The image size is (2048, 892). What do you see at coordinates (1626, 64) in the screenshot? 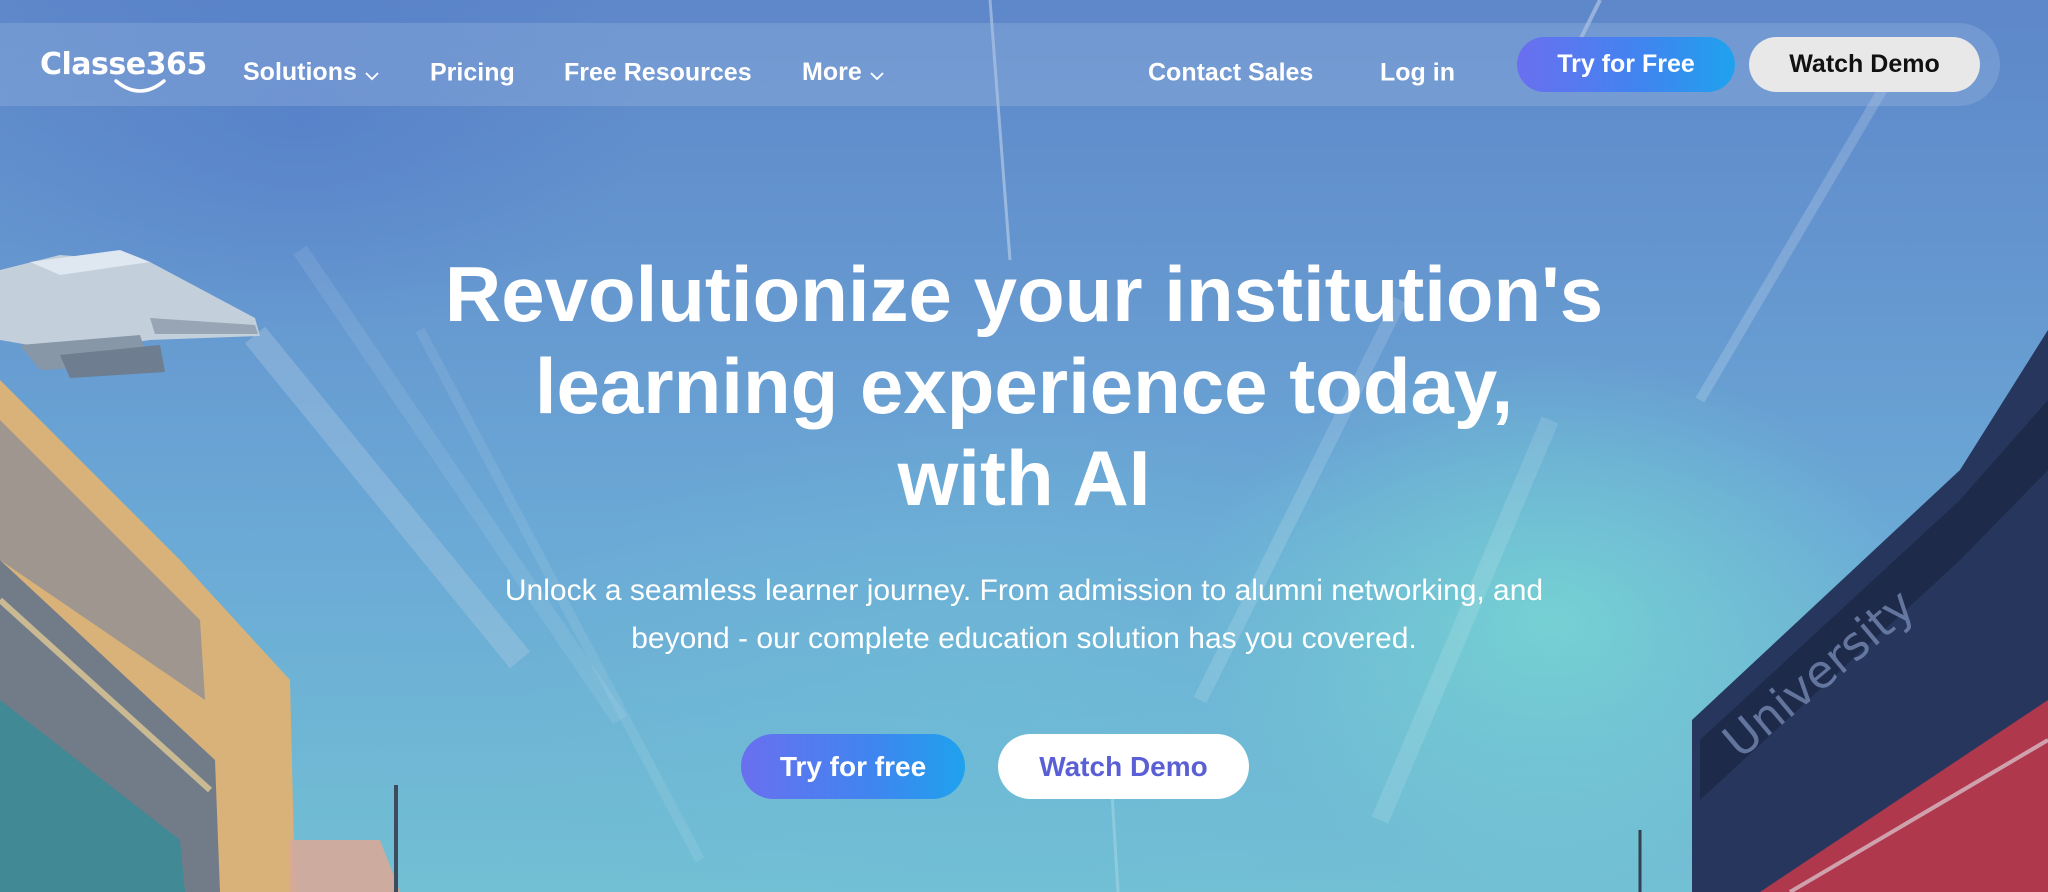
I see `nav-try-for-free-button: Try for Free` at bounding box center [1626, 64].